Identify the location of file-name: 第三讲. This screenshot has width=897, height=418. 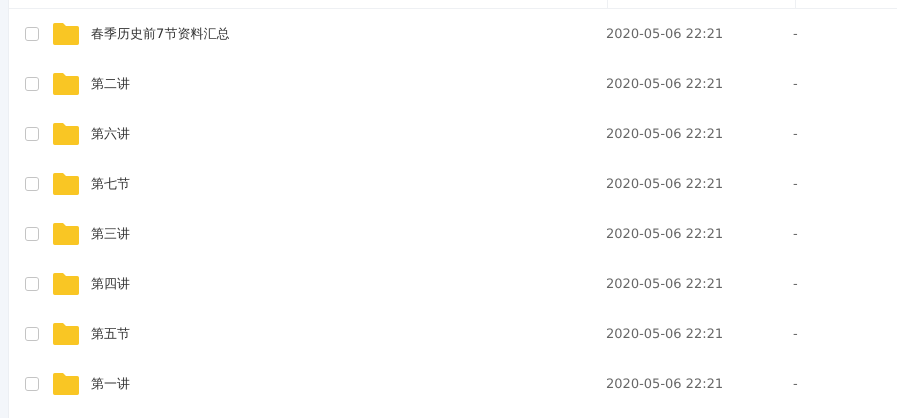
(348, 234).